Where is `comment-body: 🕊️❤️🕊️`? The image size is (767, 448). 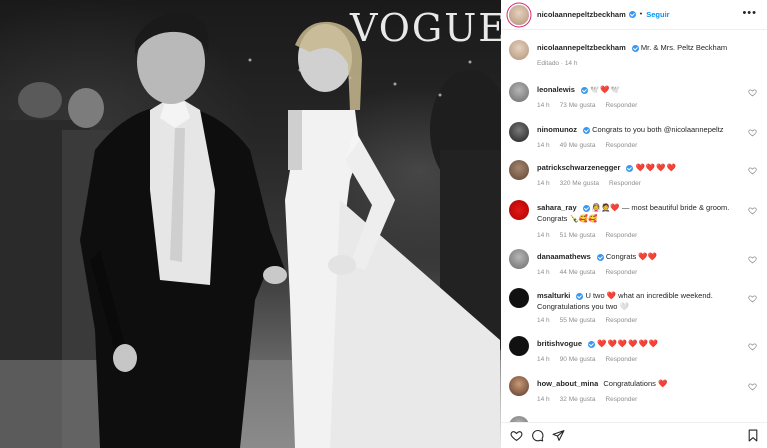 comment-body: 🕊️❤️🕊️ is located at coordinates (606, 89).